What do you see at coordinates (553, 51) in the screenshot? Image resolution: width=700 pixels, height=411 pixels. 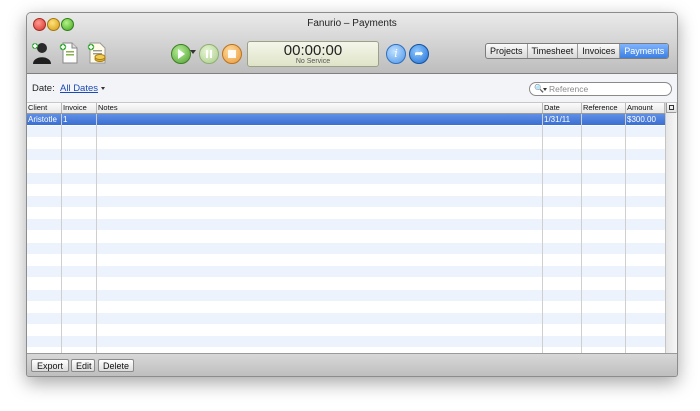 I see `tab-timesheet: Timesheet` at bounding box center [553, 51].